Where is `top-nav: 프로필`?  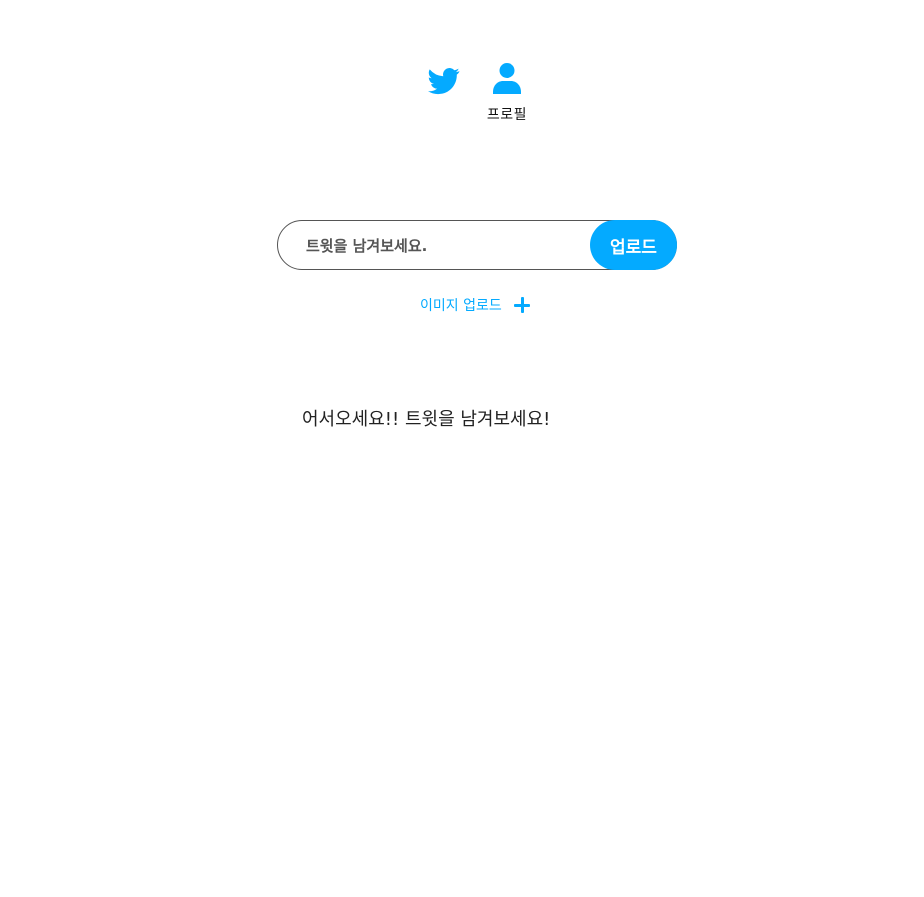 top-nav: 프로필 is located at coordinates (462, 95).